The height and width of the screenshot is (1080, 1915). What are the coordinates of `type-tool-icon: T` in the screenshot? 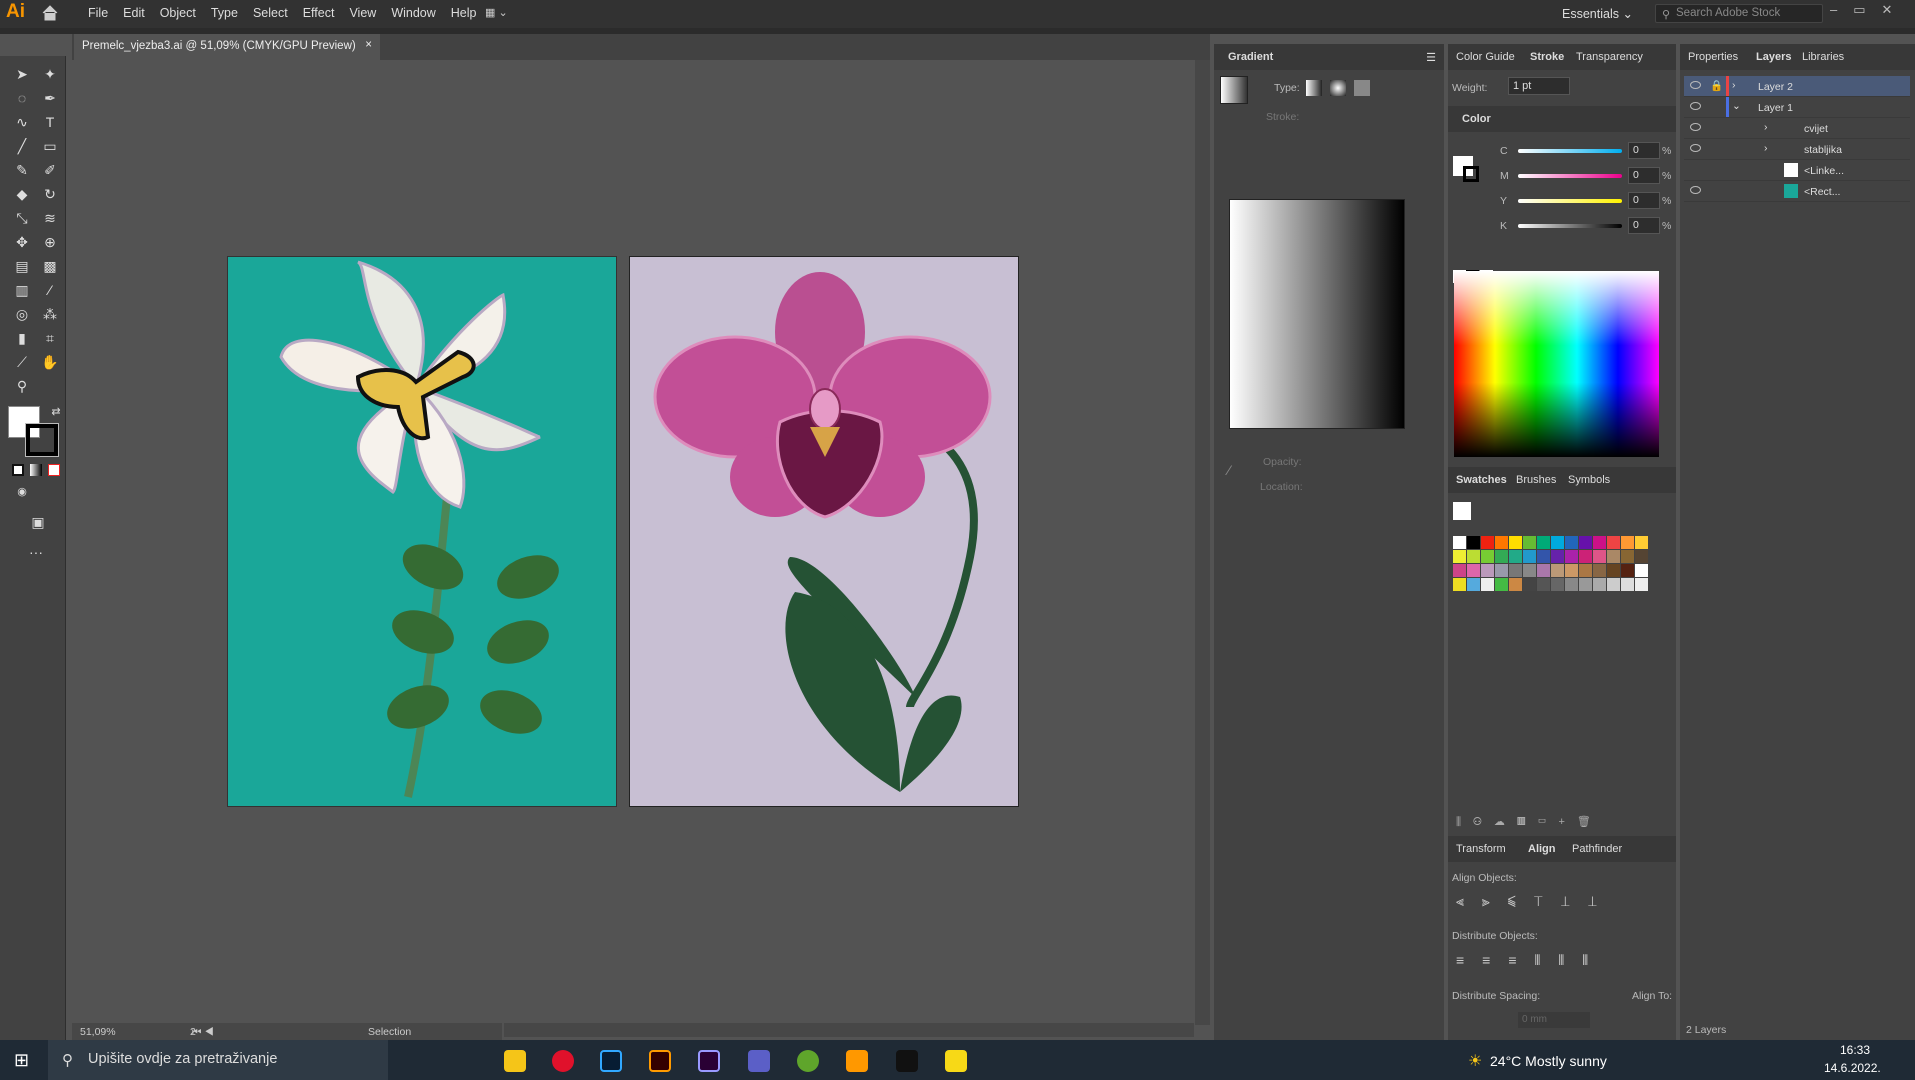 It's located at (50, 122).